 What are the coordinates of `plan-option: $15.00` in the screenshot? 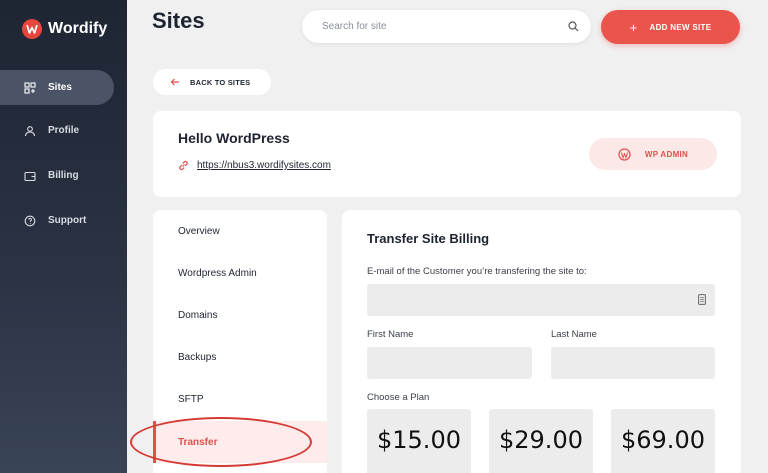 It's located at (419, 441).